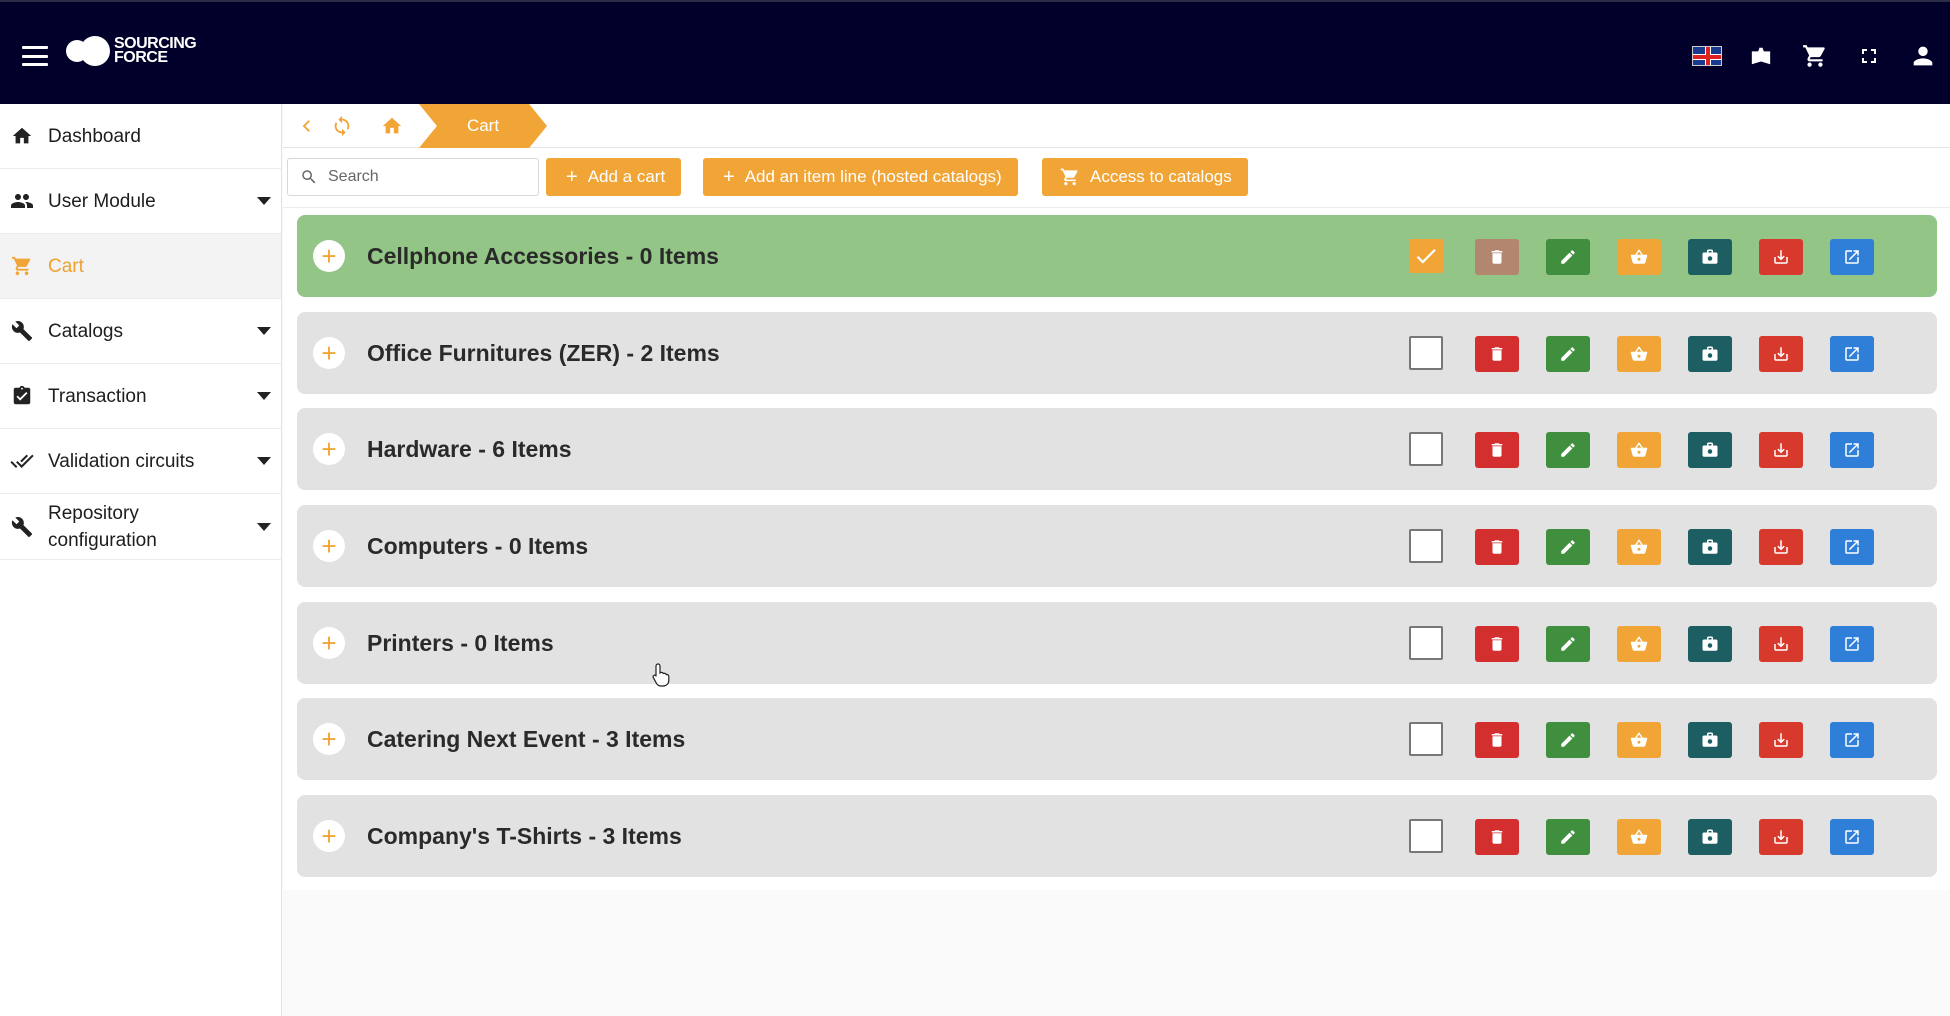 Image resolution: width=1950 pixels, height=1016 pixels. Describe the element at coordinates (140, 331) in the screenshot. I see `sidebar-item-catalogs: Catalogs` at that location.